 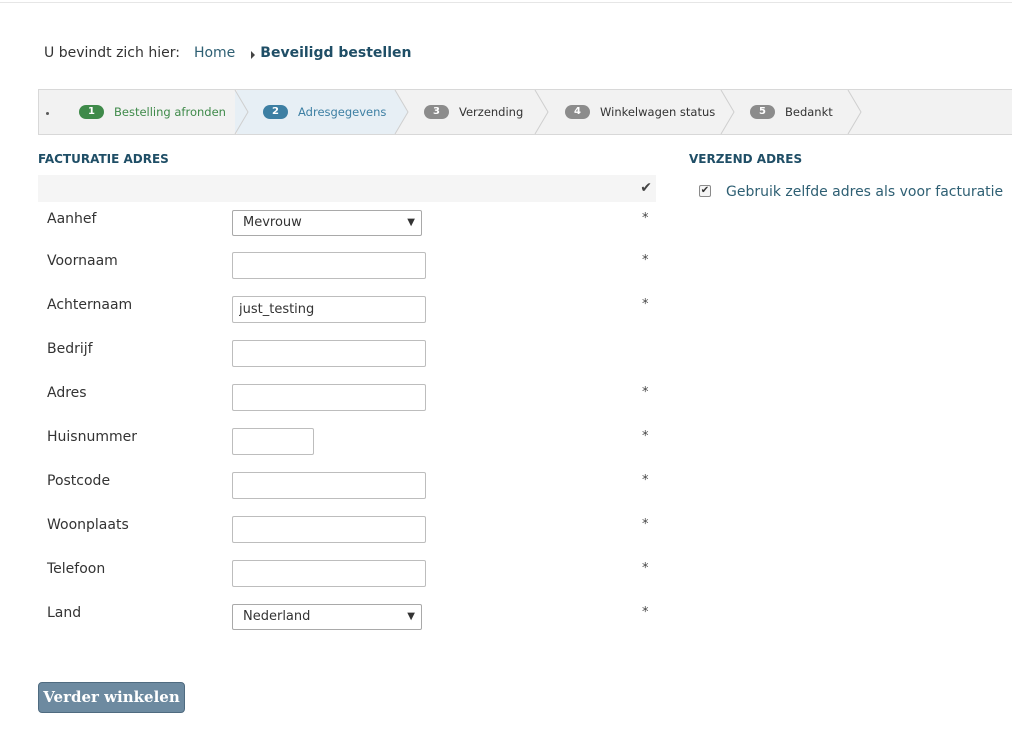 What do you see at coordinates (327, 617) in the screenshot?
I see `land-select: Nederland ▼` at bounding box center [327, 617].